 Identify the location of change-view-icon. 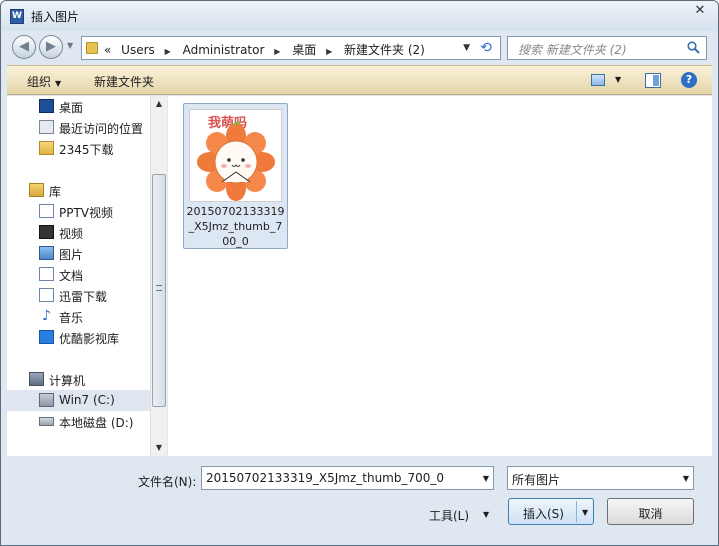
(598, 80).